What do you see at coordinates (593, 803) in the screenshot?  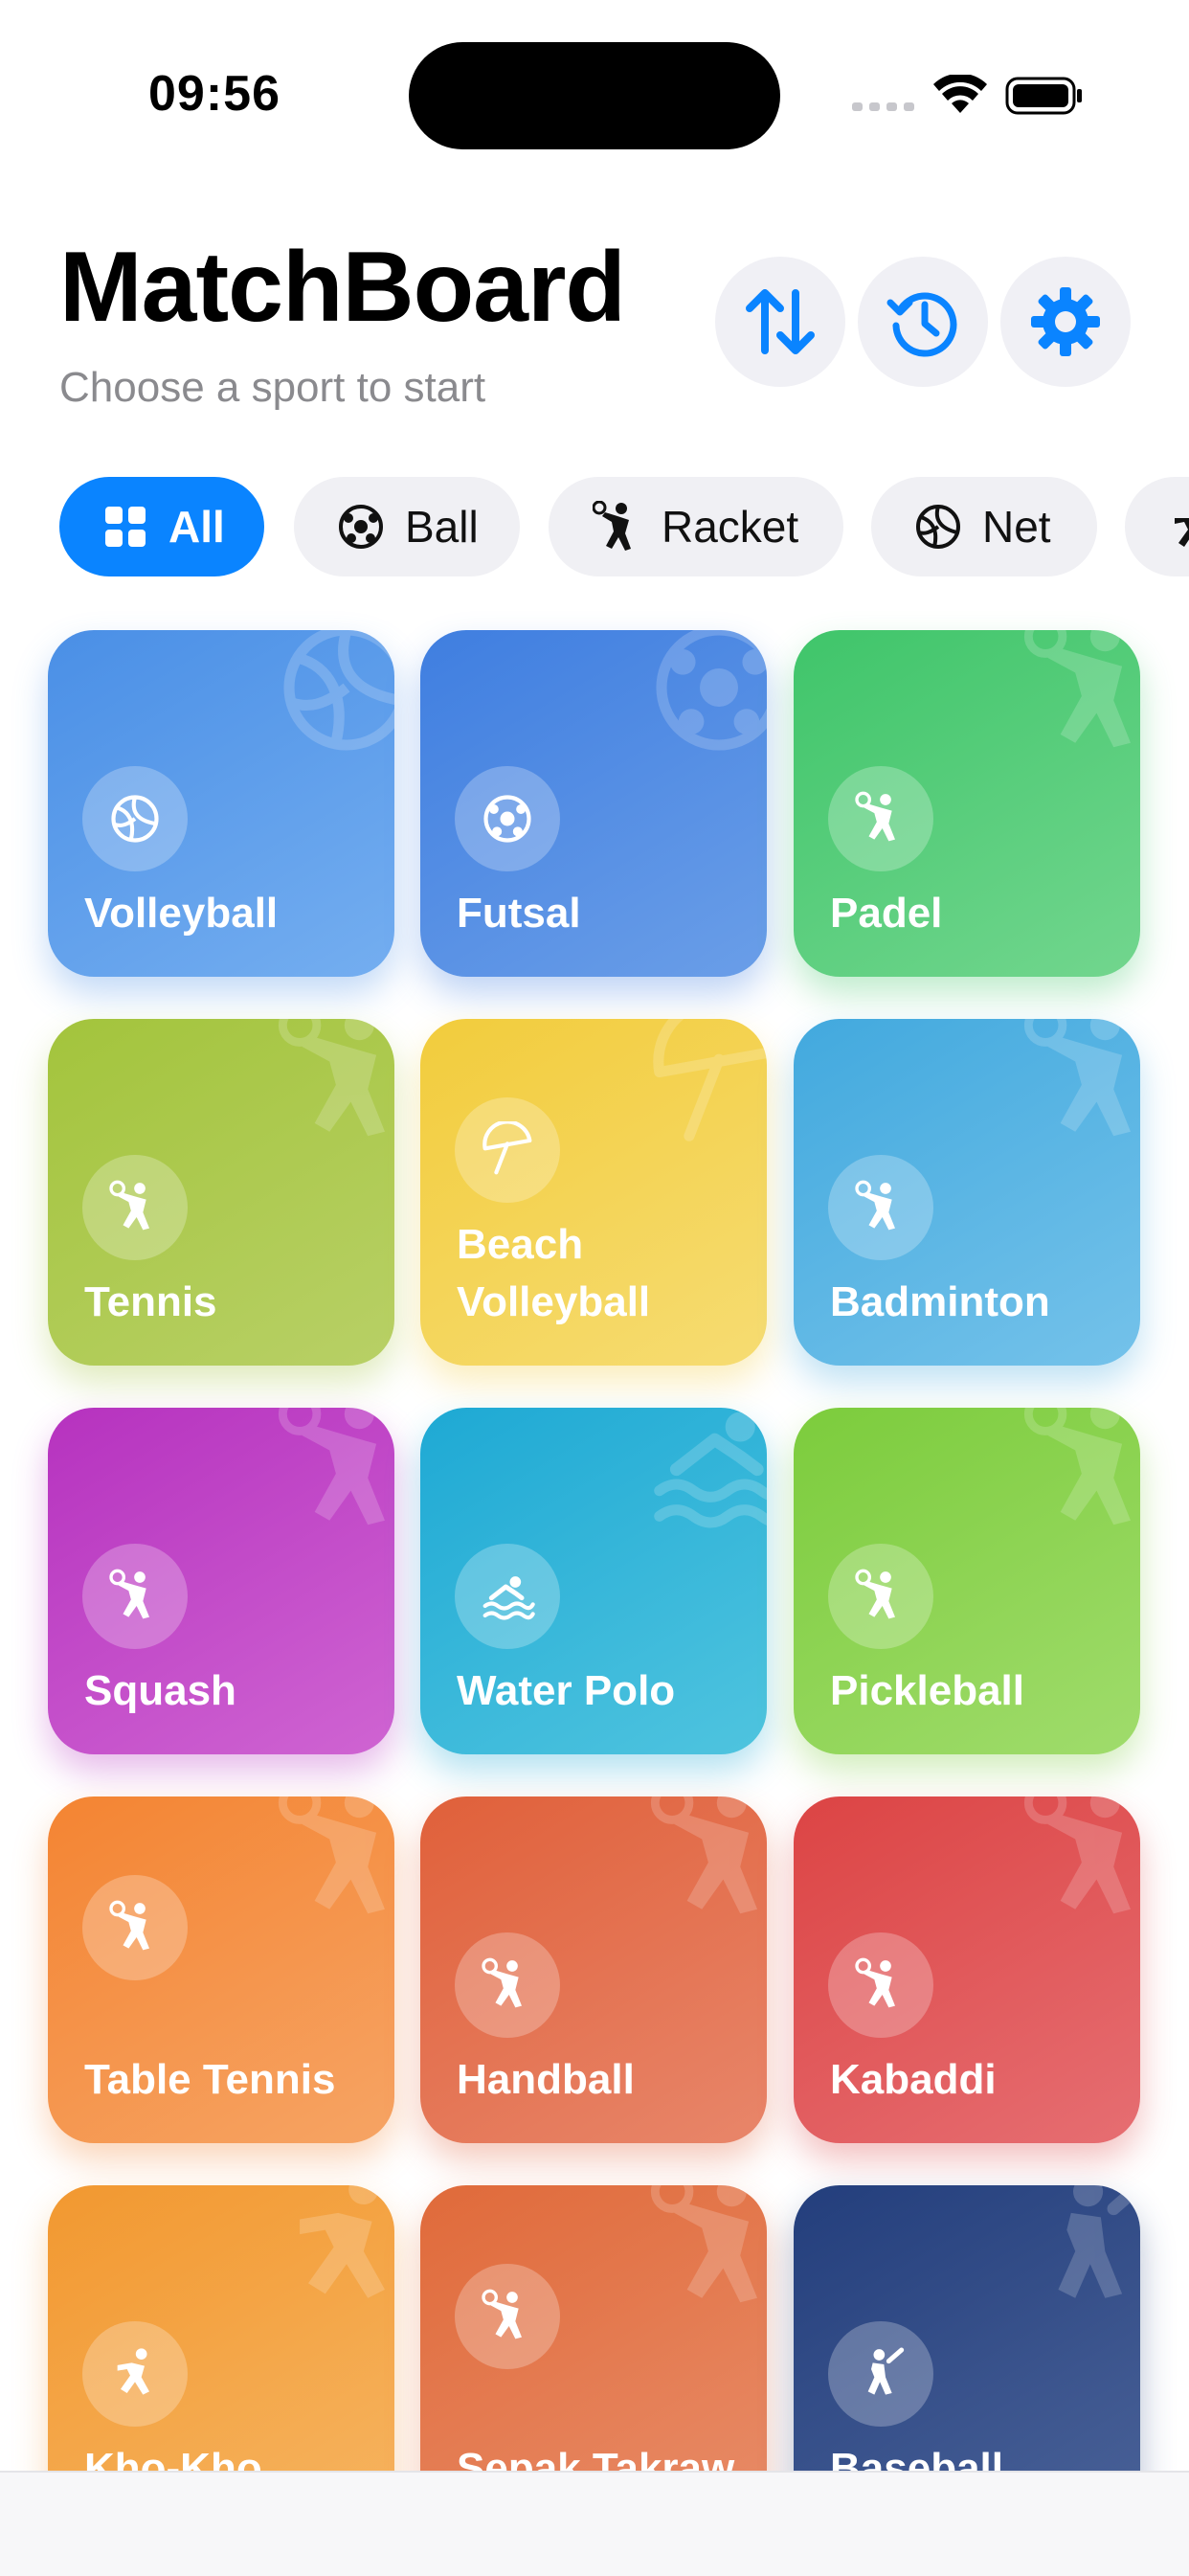 I see `sport-tile-futsal: Futsal` at bounding box center [593, 803].